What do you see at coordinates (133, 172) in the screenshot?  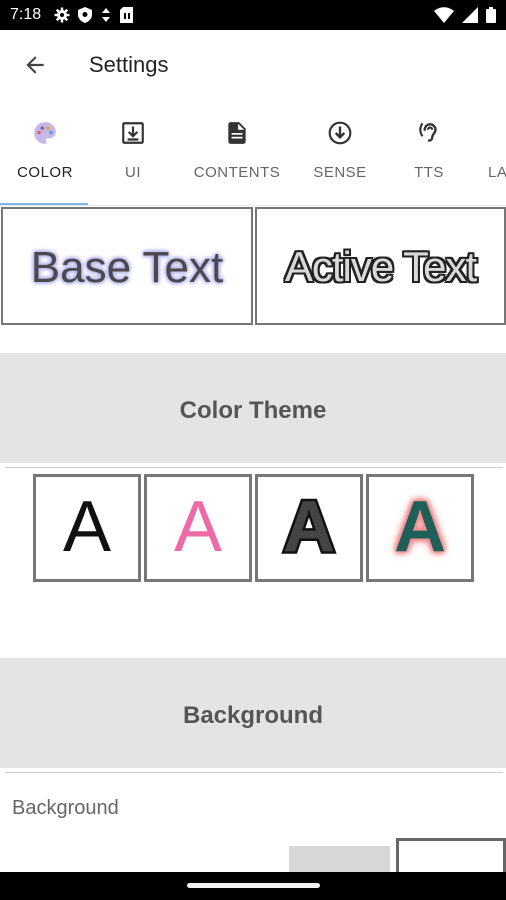 I see `tab-label-ui: UI` at bounding box center [133, 172].